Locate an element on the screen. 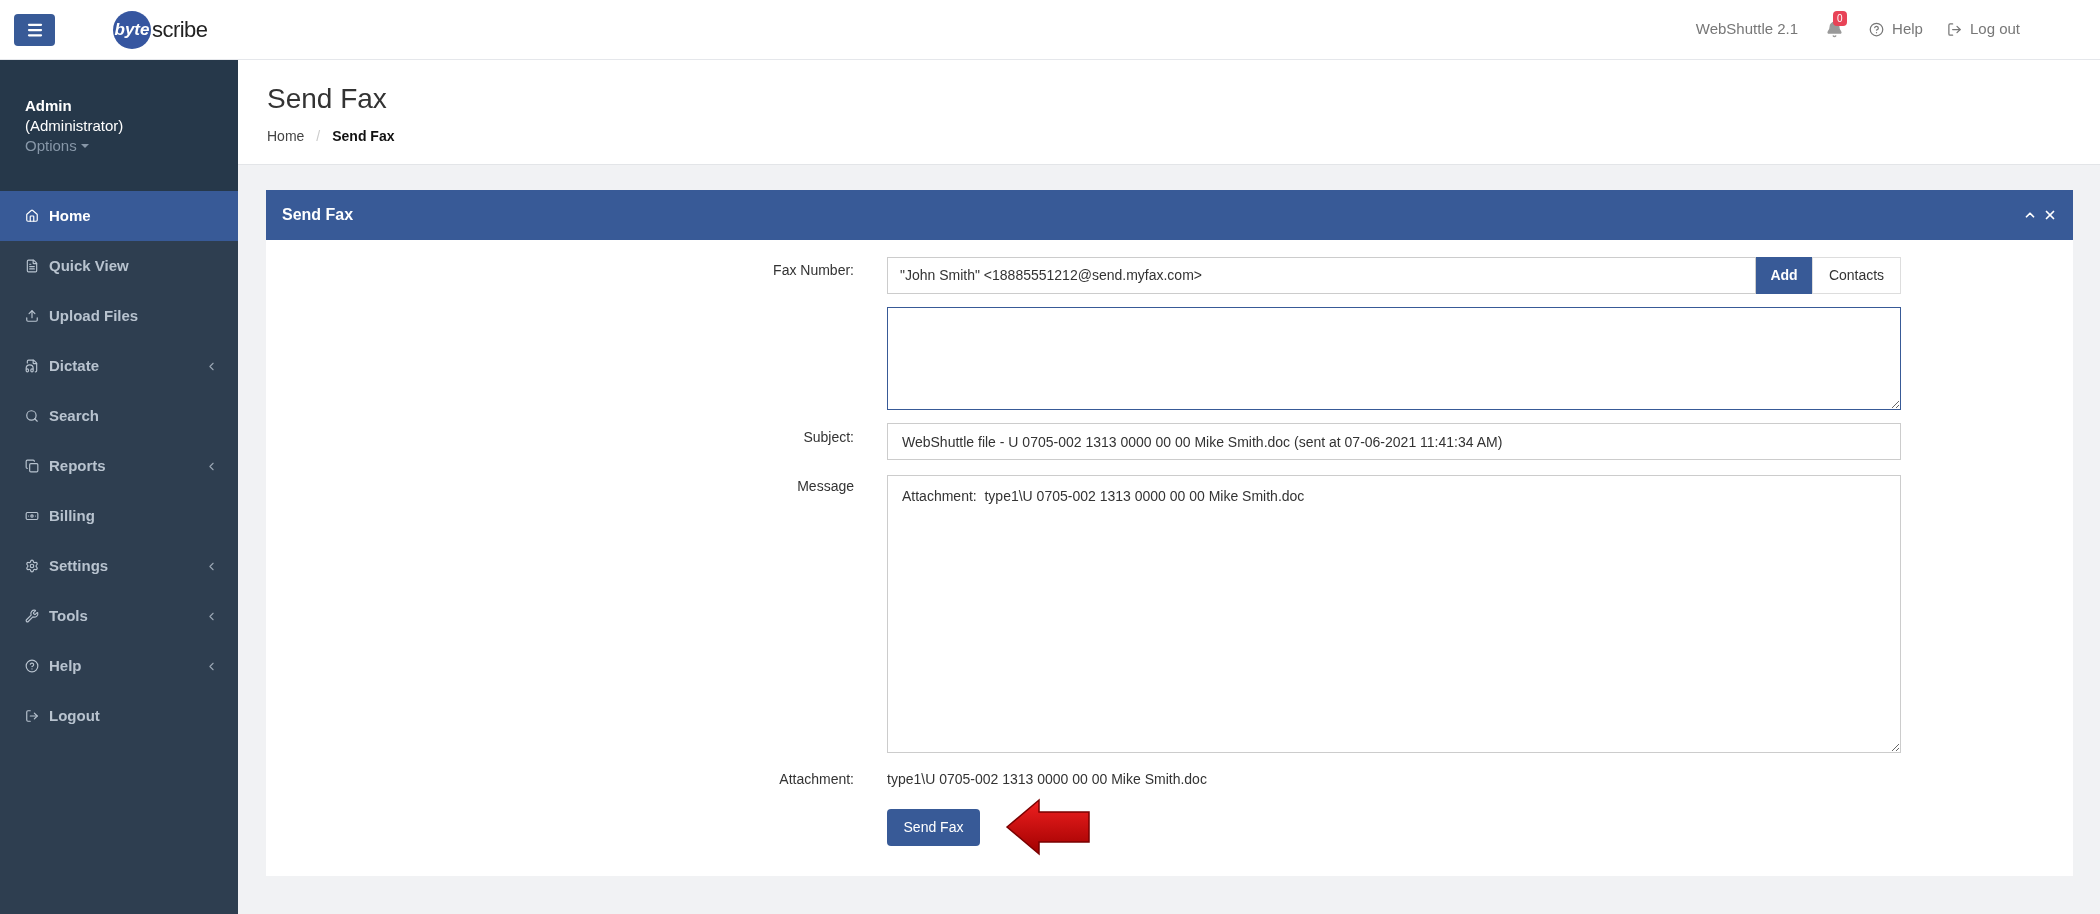  attachment-name: type1\U 0705-002 1313 0000 00 00 Mike Smith.doc is located at coordinates (1047, 779).